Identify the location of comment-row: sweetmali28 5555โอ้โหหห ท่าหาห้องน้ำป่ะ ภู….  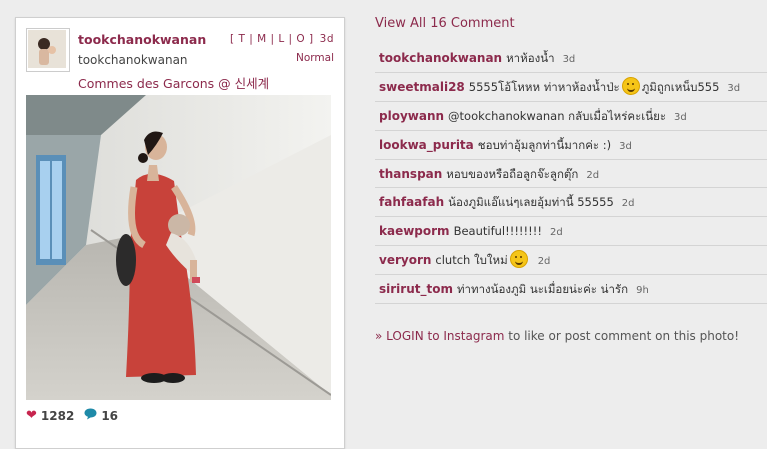
(571, 87).